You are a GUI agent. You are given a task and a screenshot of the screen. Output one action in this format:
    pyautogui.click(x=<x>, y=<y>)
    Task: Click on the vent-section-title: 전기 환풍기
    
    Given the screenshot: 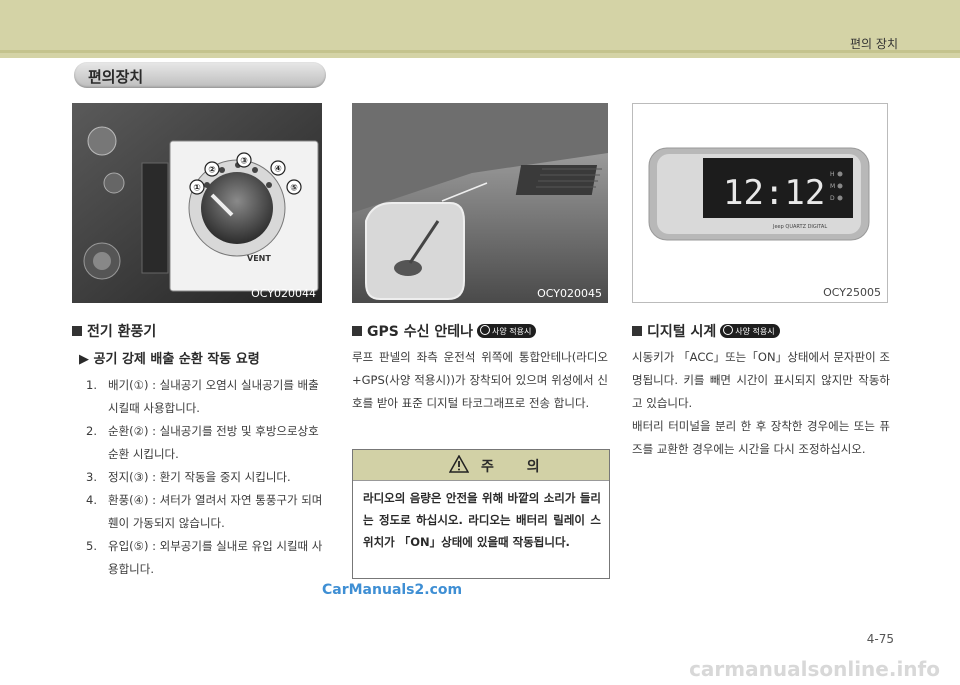 What is the action you would take?
    pyautogui.click(x=114, y=331)
    